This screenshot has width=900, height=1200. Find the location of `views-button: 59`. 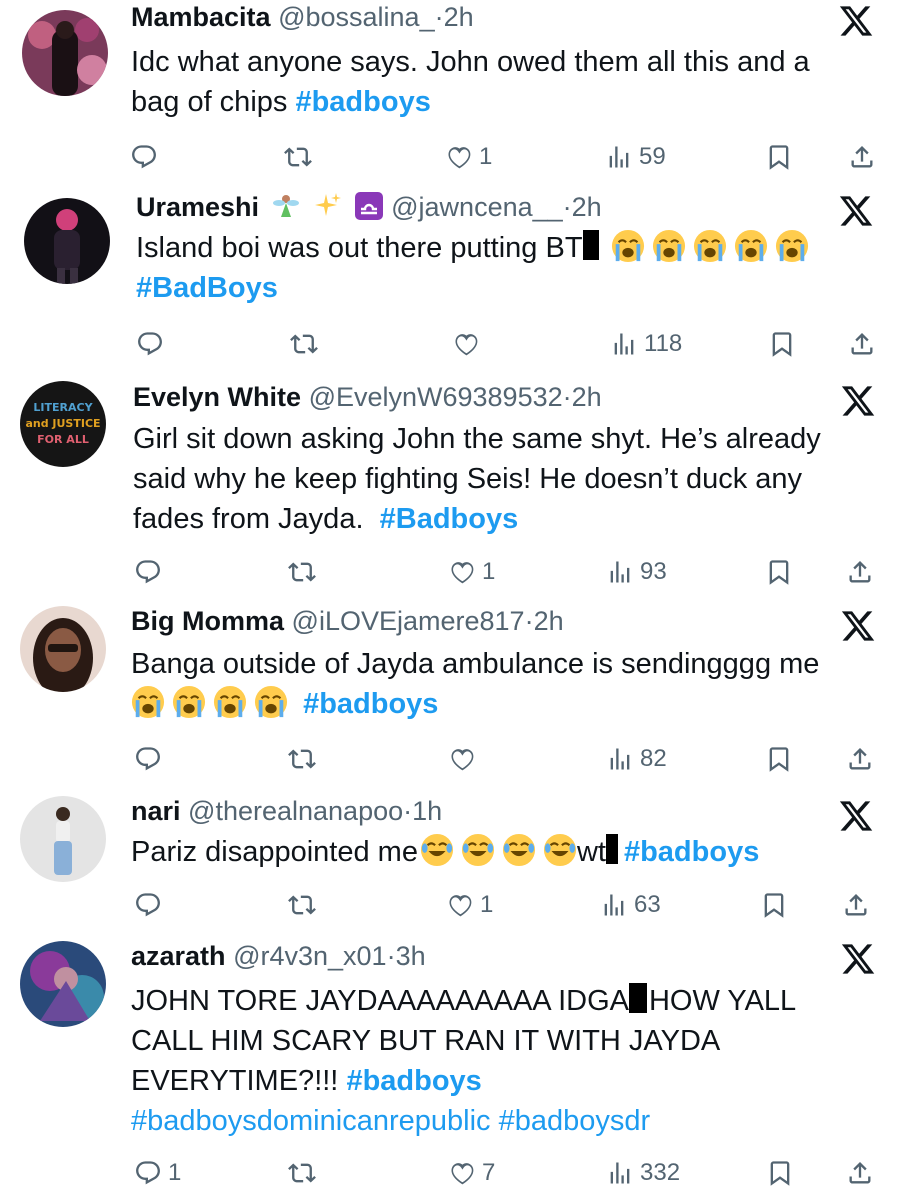

views-button: 59 is located at coordinates (635, 157).